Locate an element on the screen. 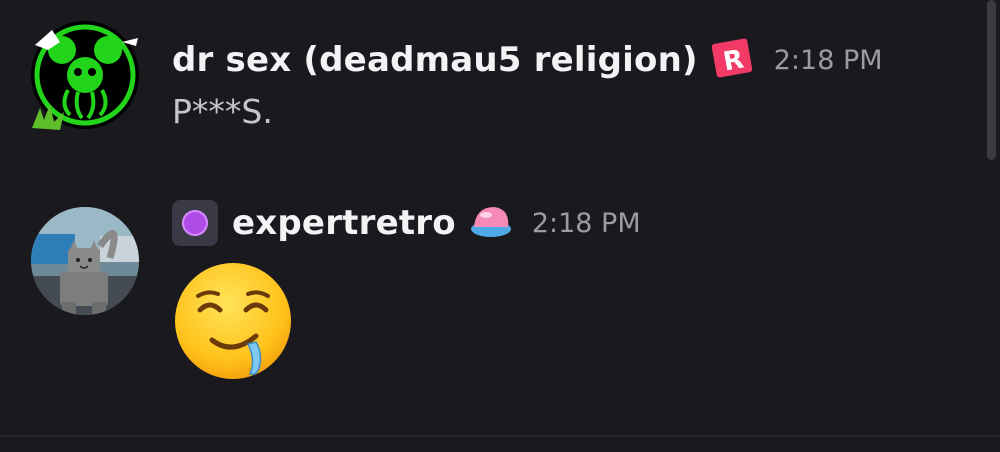 The image size is (1000, 452). deadmau5-avatar-icon is located at coordinates (85, 75).